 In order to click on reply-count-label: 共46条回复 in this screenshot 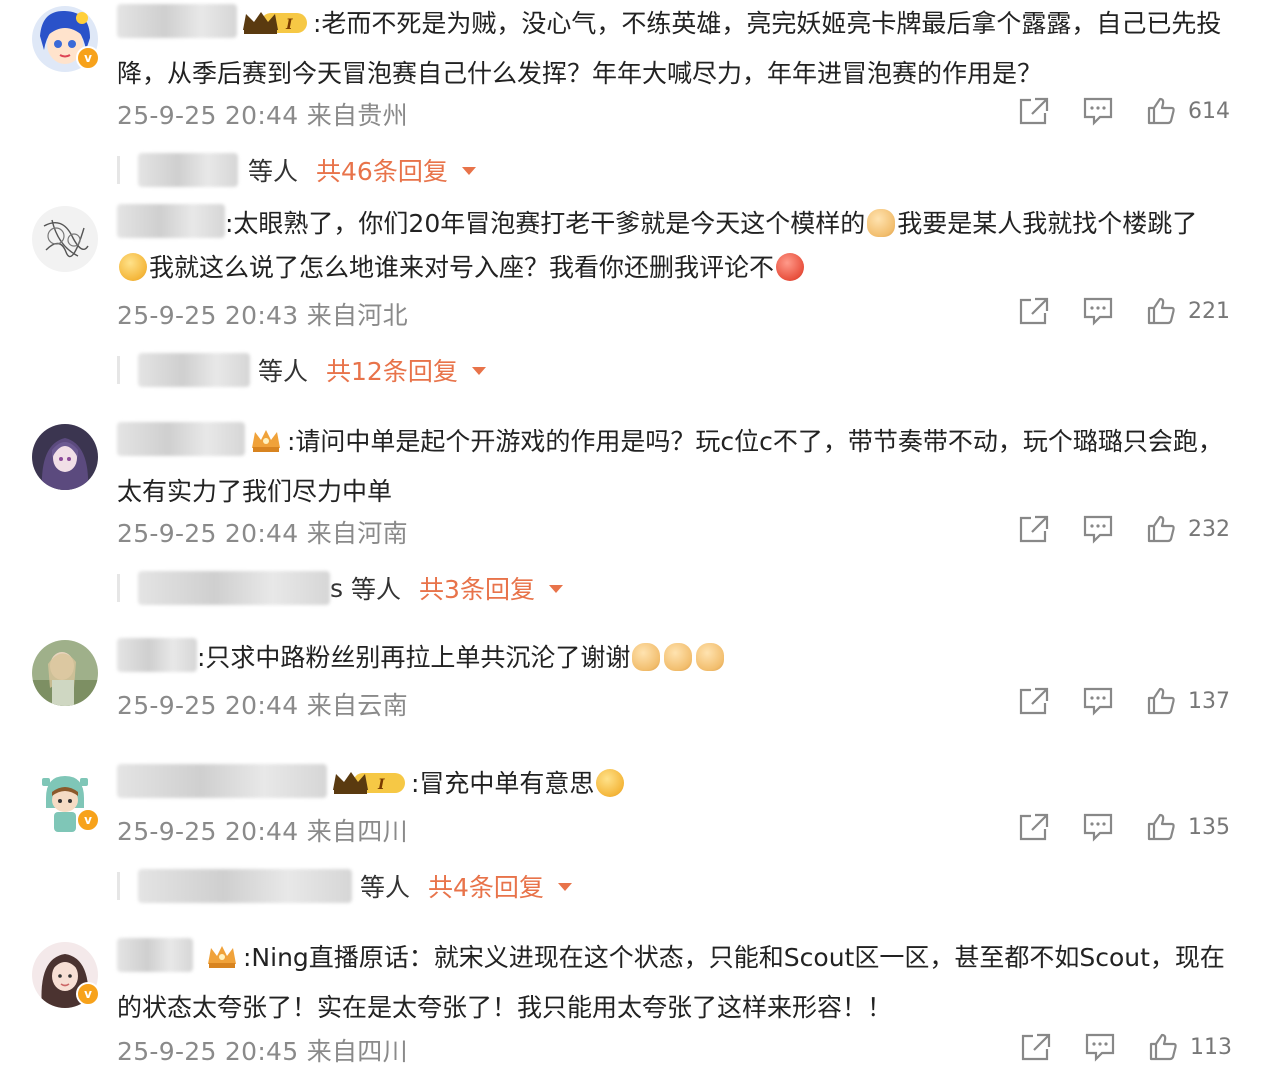, I will do `click(382, 171)`.